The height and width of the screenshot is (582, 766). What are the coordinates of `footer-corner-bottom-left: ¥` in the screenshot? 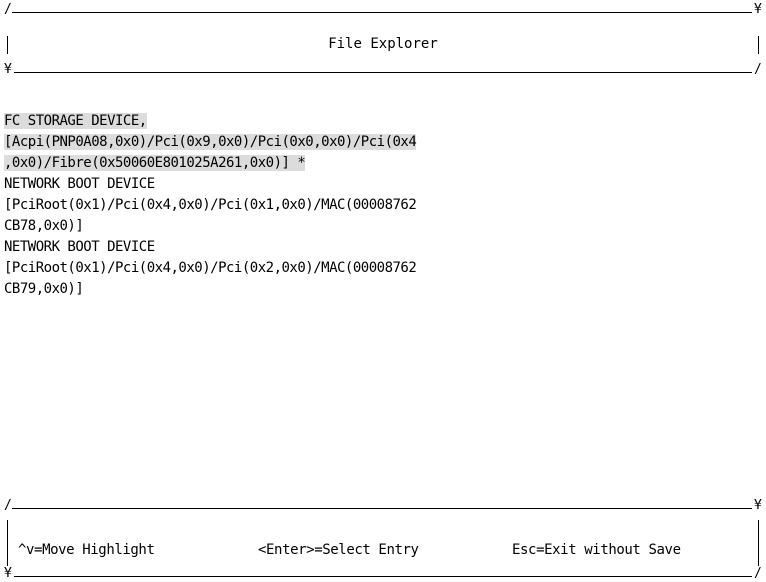 It's located at (8, 573).